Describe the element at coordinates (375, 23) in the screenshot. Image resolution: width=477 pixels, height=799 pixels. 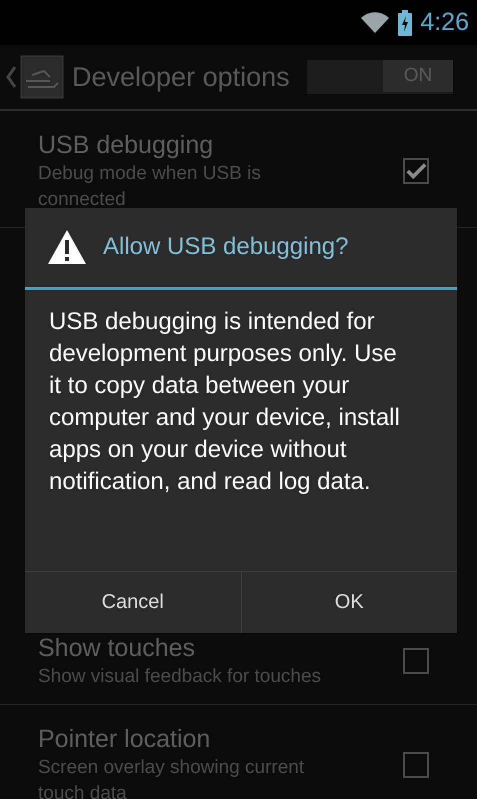
I see `wifi-icon` at that location.